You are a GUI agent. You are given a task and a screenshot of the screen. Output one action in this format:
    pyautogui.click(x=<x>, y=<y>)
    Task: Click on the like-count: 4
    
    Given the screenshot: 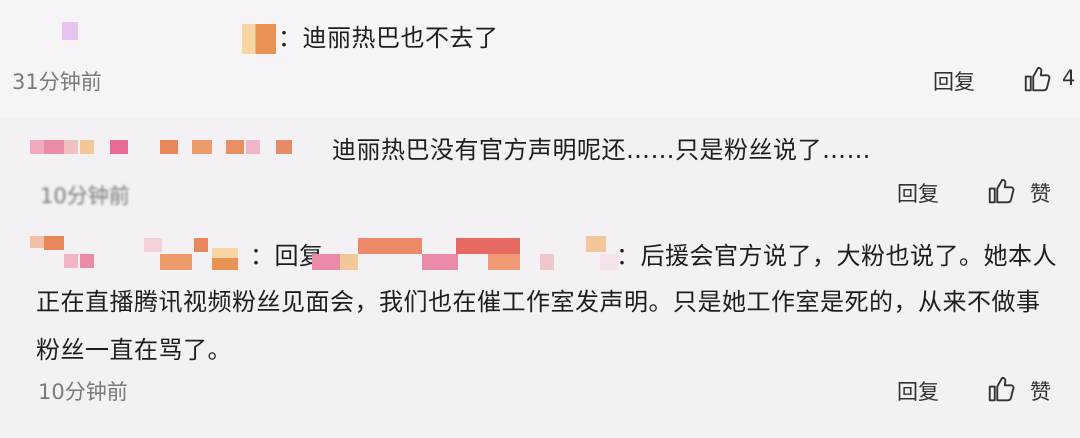 What is the action you would take?
    pyautogui.click(x=1068, y=78)
    